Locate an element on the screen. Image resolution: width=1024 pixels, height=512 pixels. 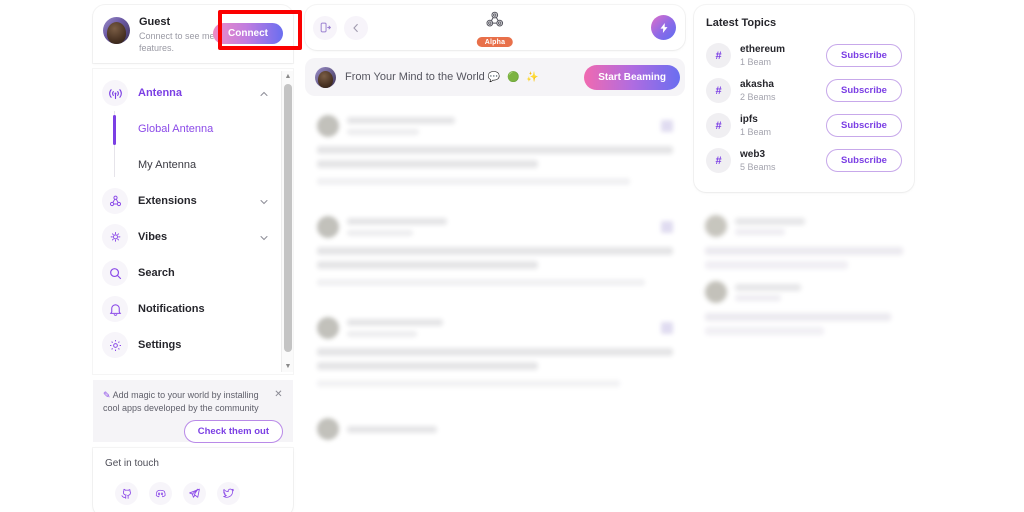
antenna-subnav: Global Antenna My Antenna is located at coordinates (186, 147).